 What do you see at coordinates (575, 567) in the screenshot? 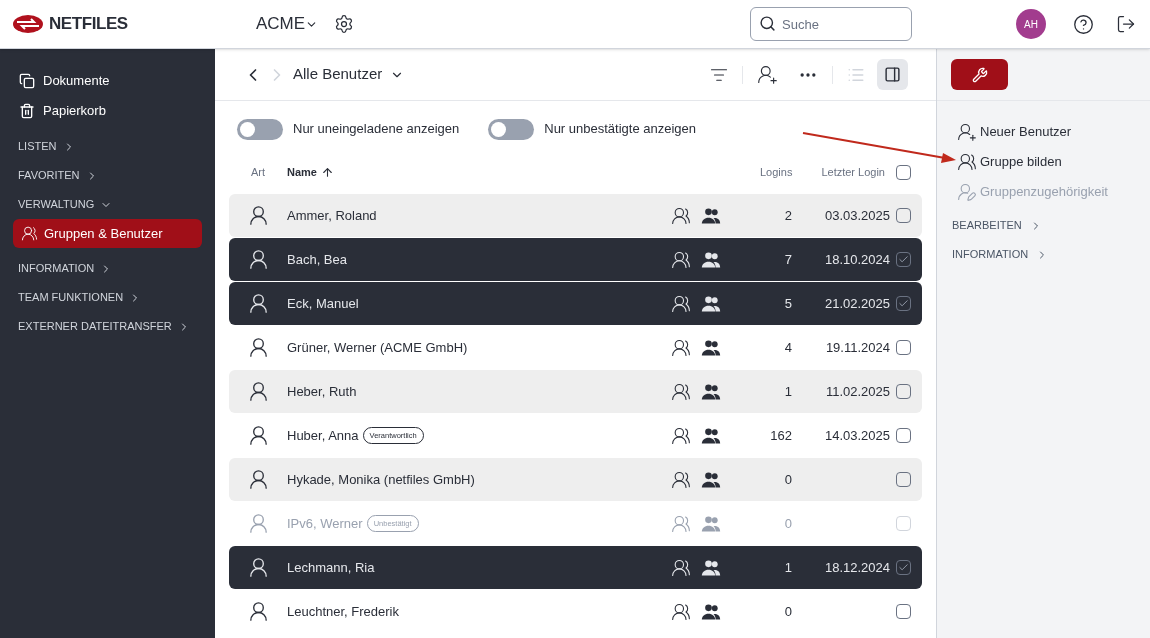
I see `user-row: Lechmann, Ria 1 18.12.2024` at bounding box center [575, 567].